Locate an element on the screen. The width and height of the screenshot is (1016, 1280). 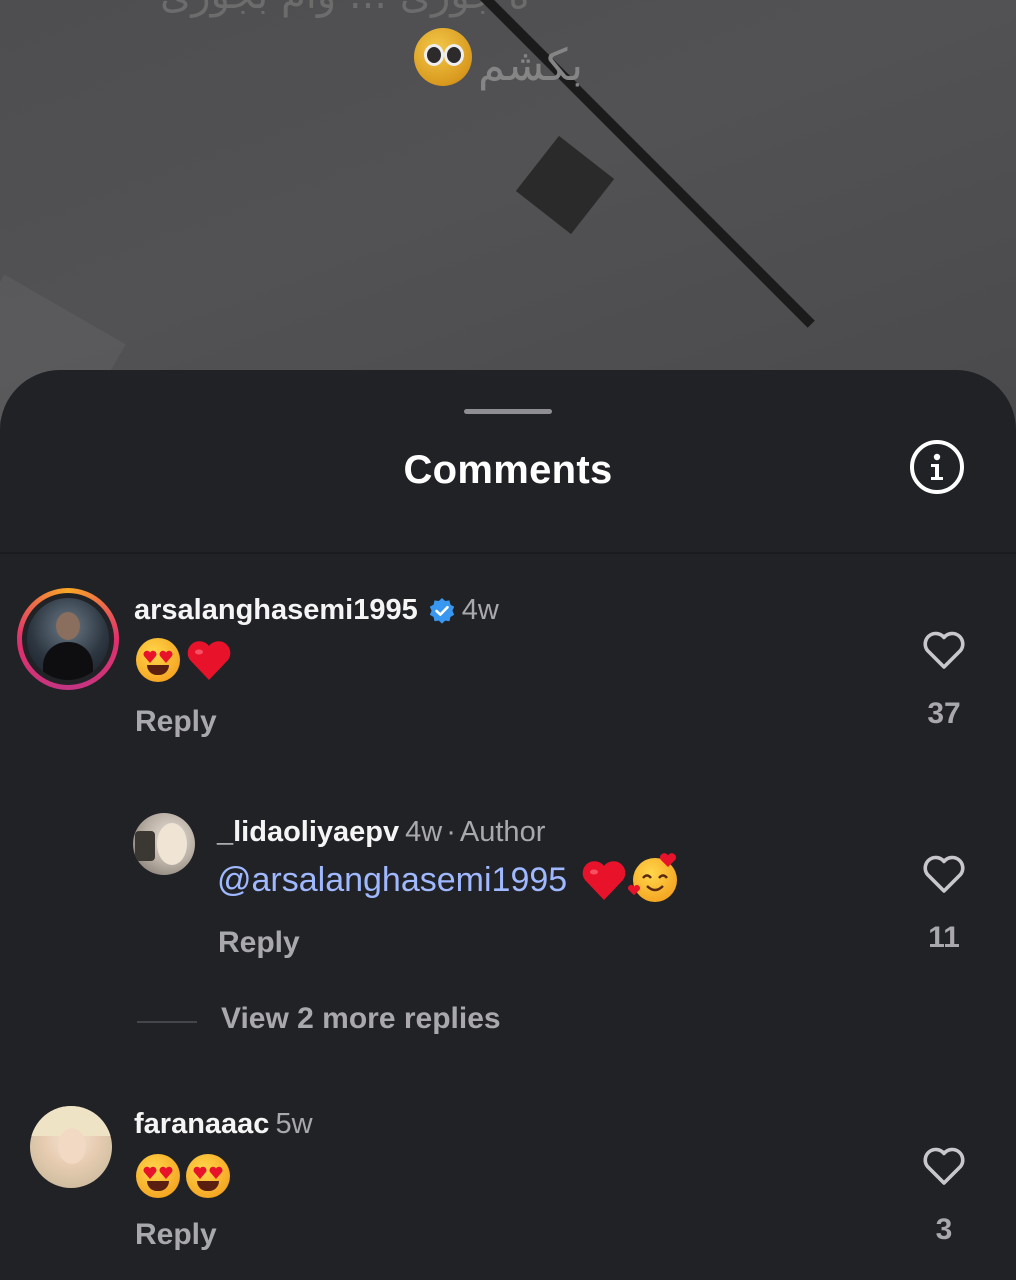
author-badge: Author is located at coordinates (502, 832).